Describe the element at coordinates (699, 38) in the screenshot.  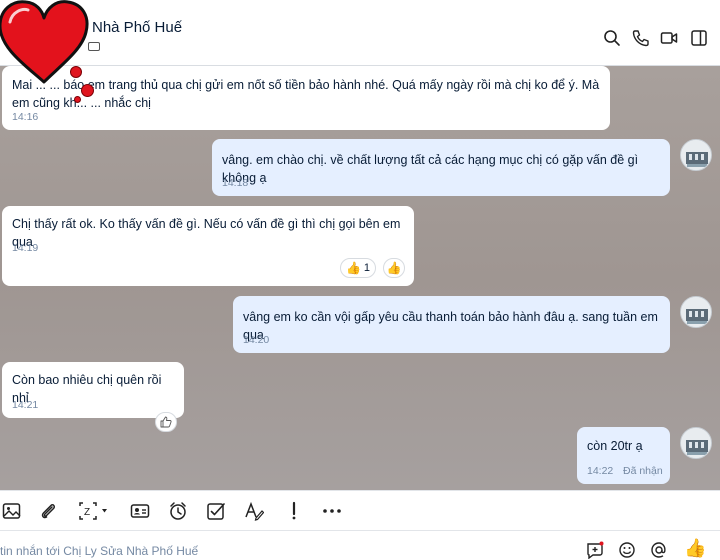
I see `sidebar-toggle-icon` at that location.